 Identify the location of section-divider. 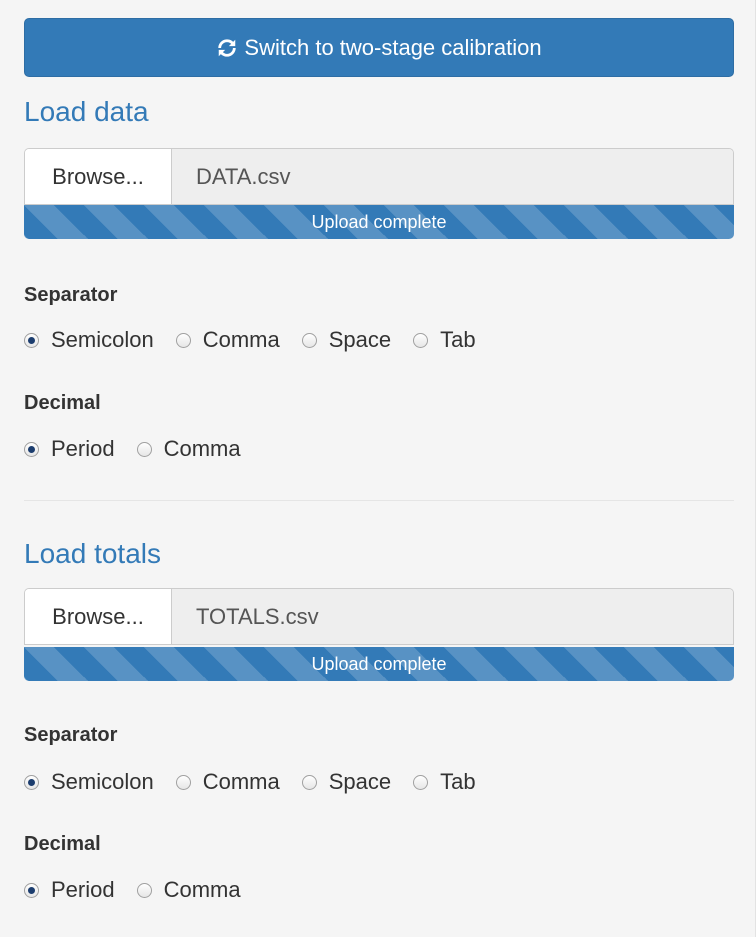
(379, 500).